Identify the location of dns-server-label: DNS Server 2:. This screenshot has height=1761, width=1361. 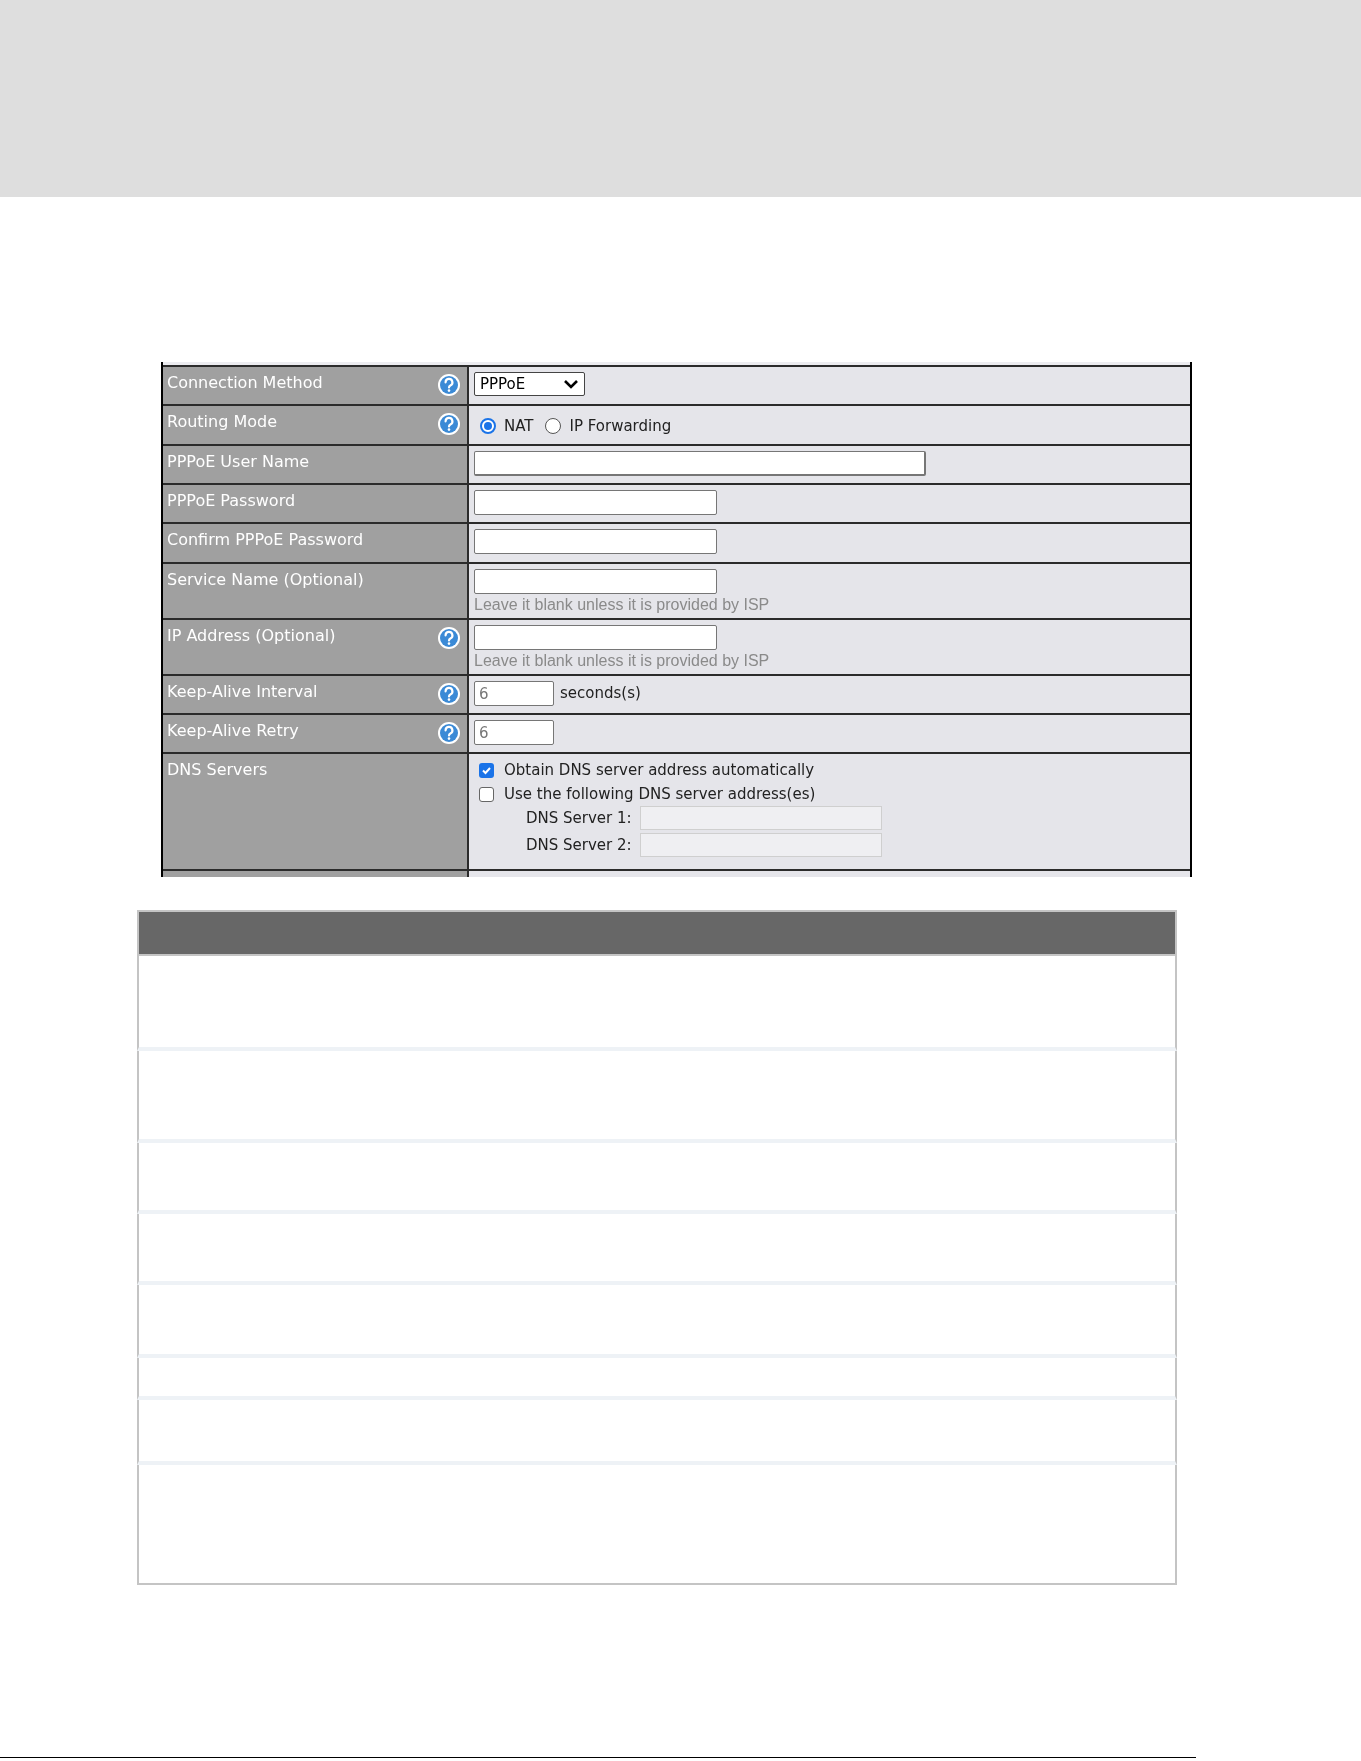
(579, 845).